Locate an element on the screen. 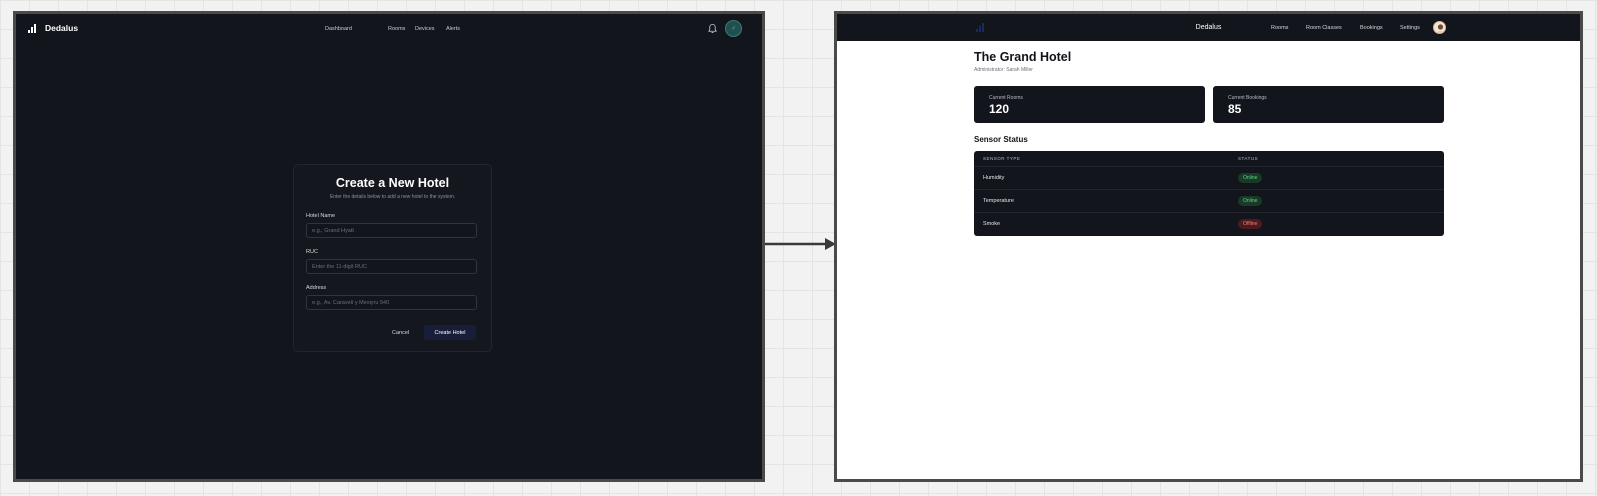 The image size is (1597, 496). modal-title: Create a New Hotel is located at coordinates (392, 183).